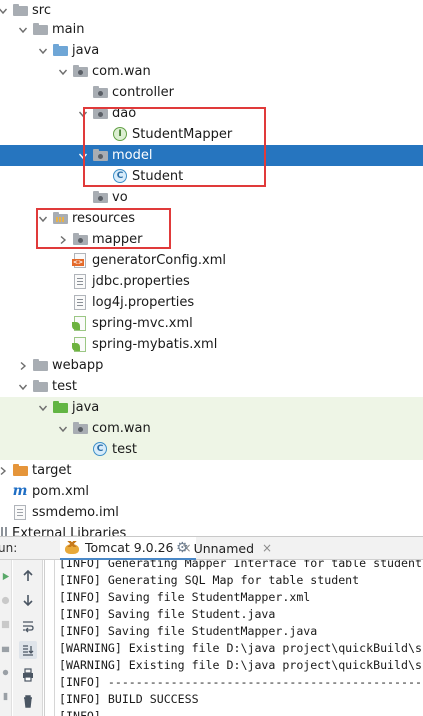 The width and height of the screenshot is (423, 716). What do you see at coordinates (20, 491) in the screenshot?
I see `maven-icon: m` at bounding box center [20, 491].